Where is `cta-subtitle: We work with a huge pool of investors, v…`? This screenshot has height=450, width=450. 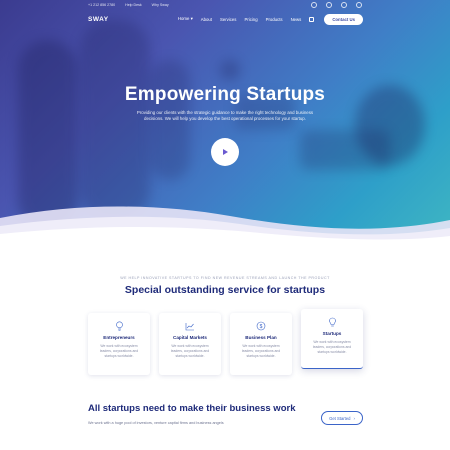
cta-subtitle: We work with a huge pool of investors, v… is located at coordinates (156, 423).